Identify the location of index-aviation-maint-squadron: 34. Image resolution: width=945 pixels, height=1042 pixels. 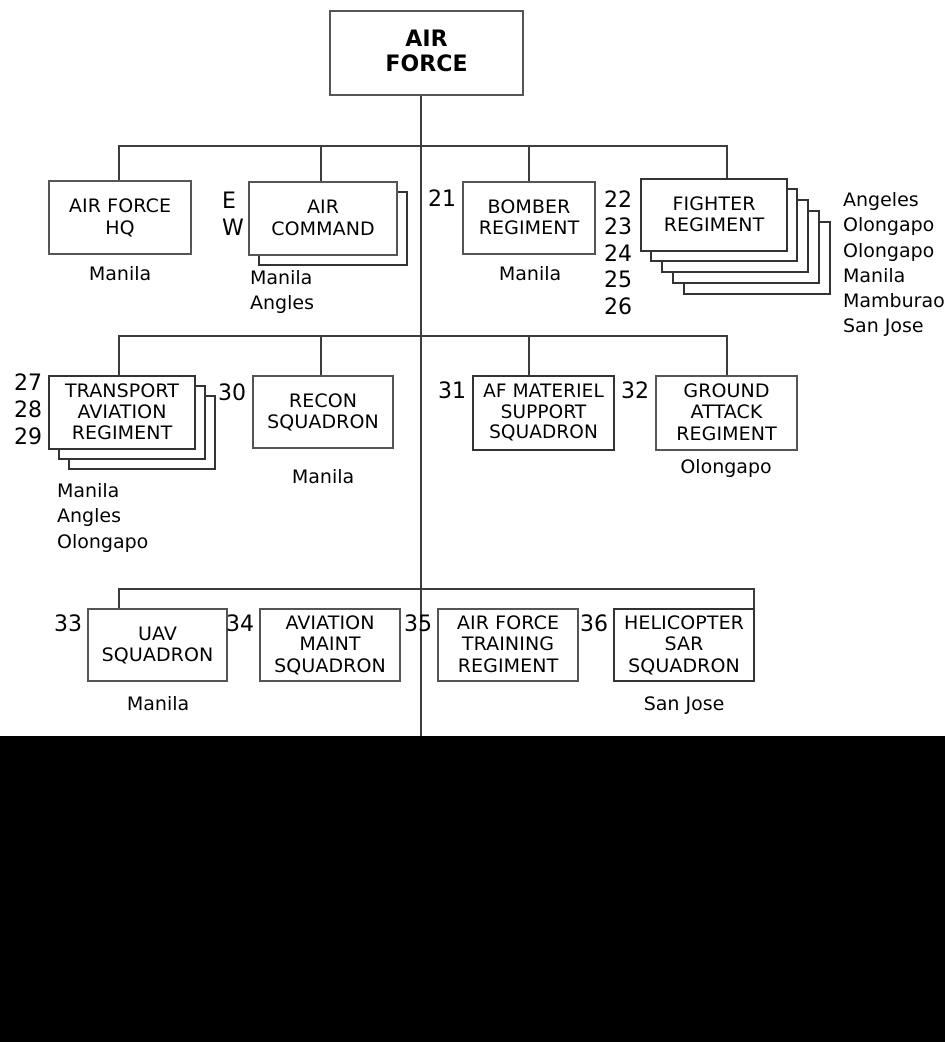
(240, 624).